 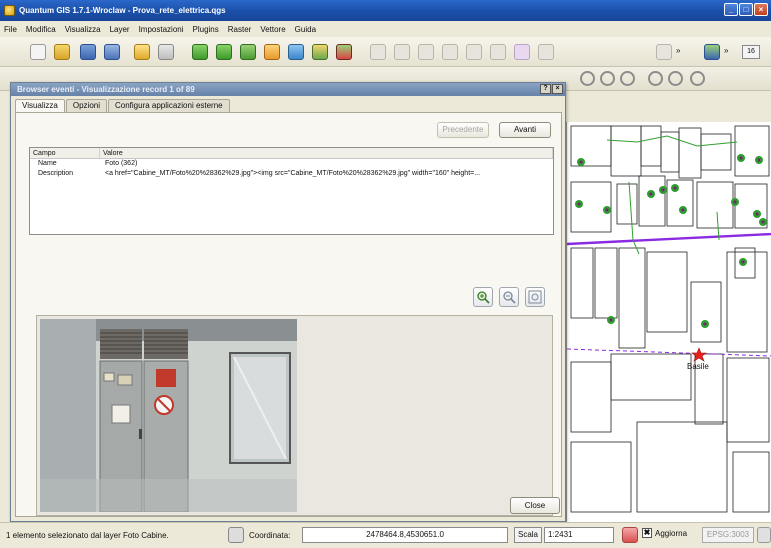 What do you see at coordinates (40, 106) in the screenshot?
I see `tab-visualizza: Visualizza` at bounding box center [40, 106].